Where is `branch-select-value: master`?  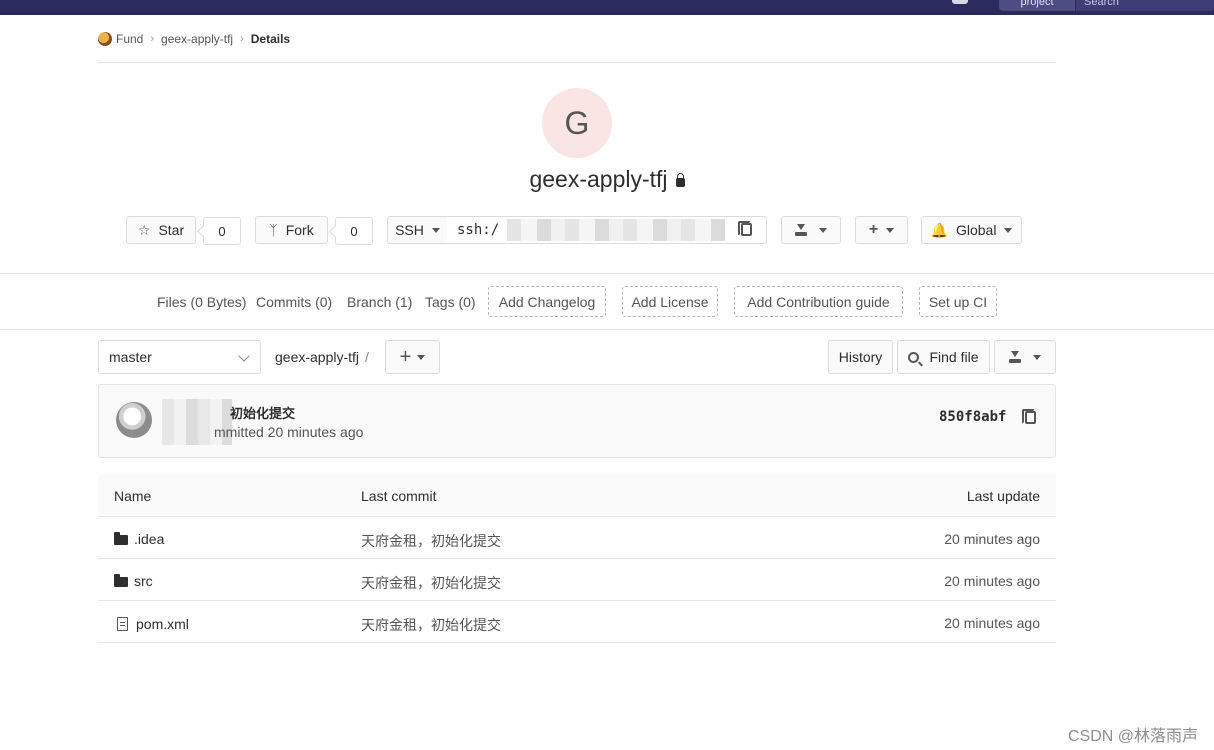 branch-select-value: master is located at coordinates (130, 357).